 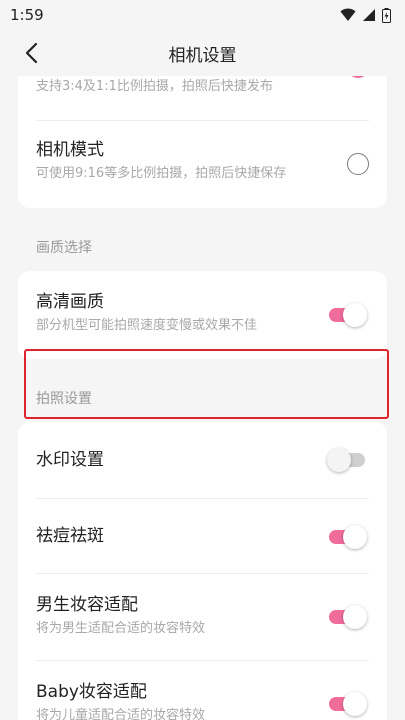 I want to click on setting-title: 祛痘祛斑, so click(x=70, y=536).